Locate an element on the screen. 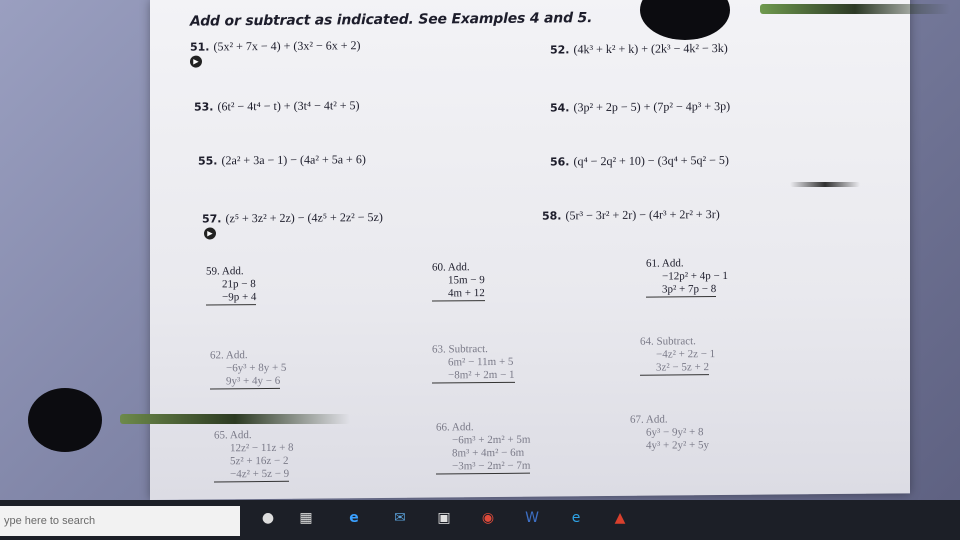 The width and height of the screenshot is (960, 540). problem-61: 61. Add. −12p² + 4p − 1 3p² + 7p − 8 is located at coordinates (687, 277).